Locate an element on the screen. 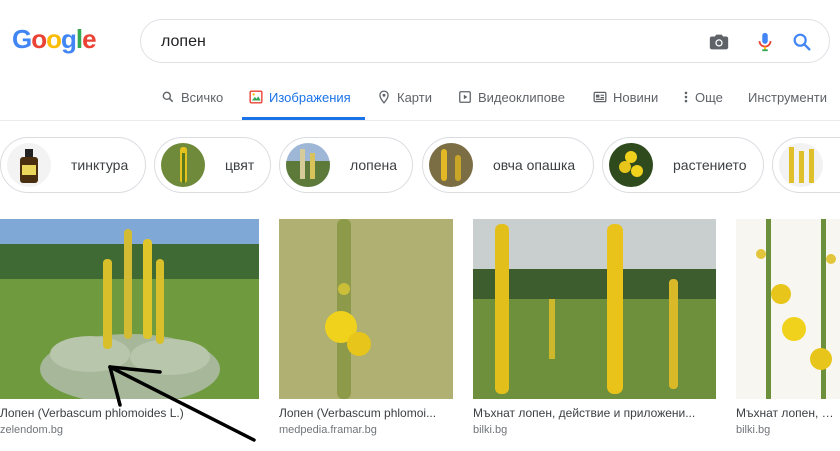 This screenshot has width=840, height=451. chip-label: овча опашка is located at coordinates (534, 165).